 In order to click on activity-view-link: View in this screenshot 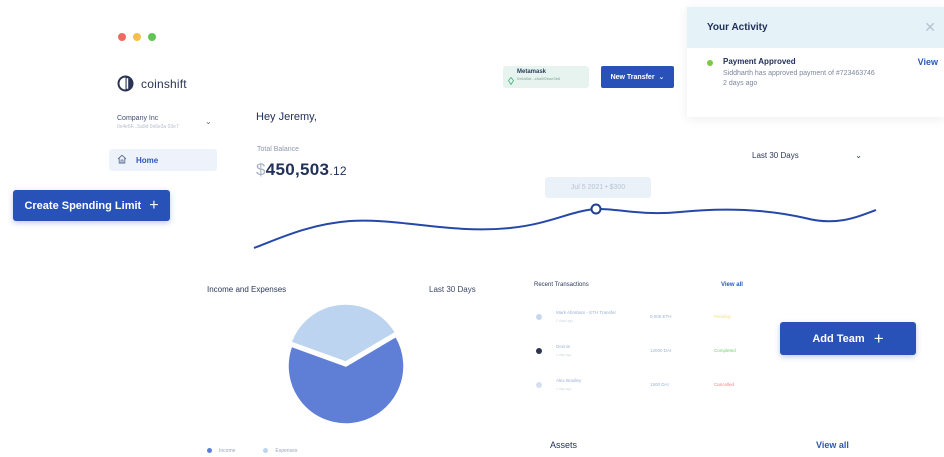, I will do `click(928, 62)`.